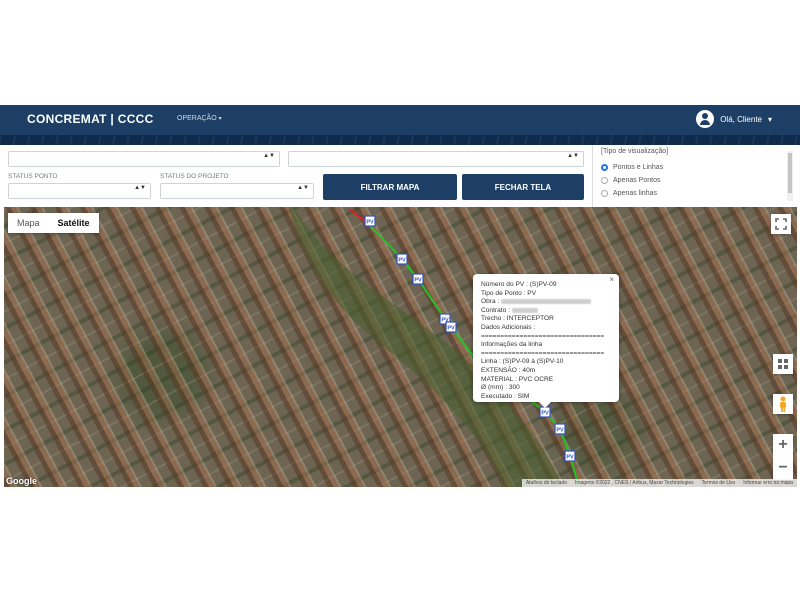 The height and width of the screenshot is (600, 800). I want to click on fullscreen-button, so click(781, 224).